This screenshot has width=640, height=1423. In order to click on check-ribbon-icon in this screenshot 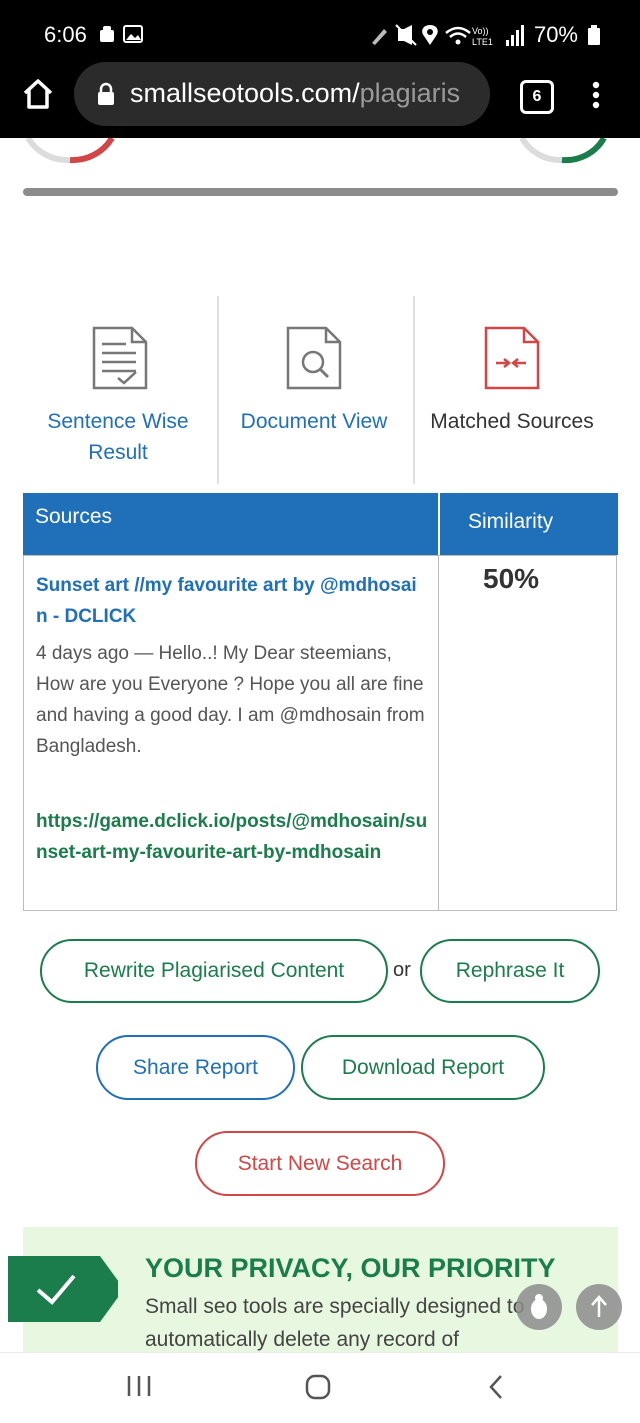, I will do `click(63, 1289)`.